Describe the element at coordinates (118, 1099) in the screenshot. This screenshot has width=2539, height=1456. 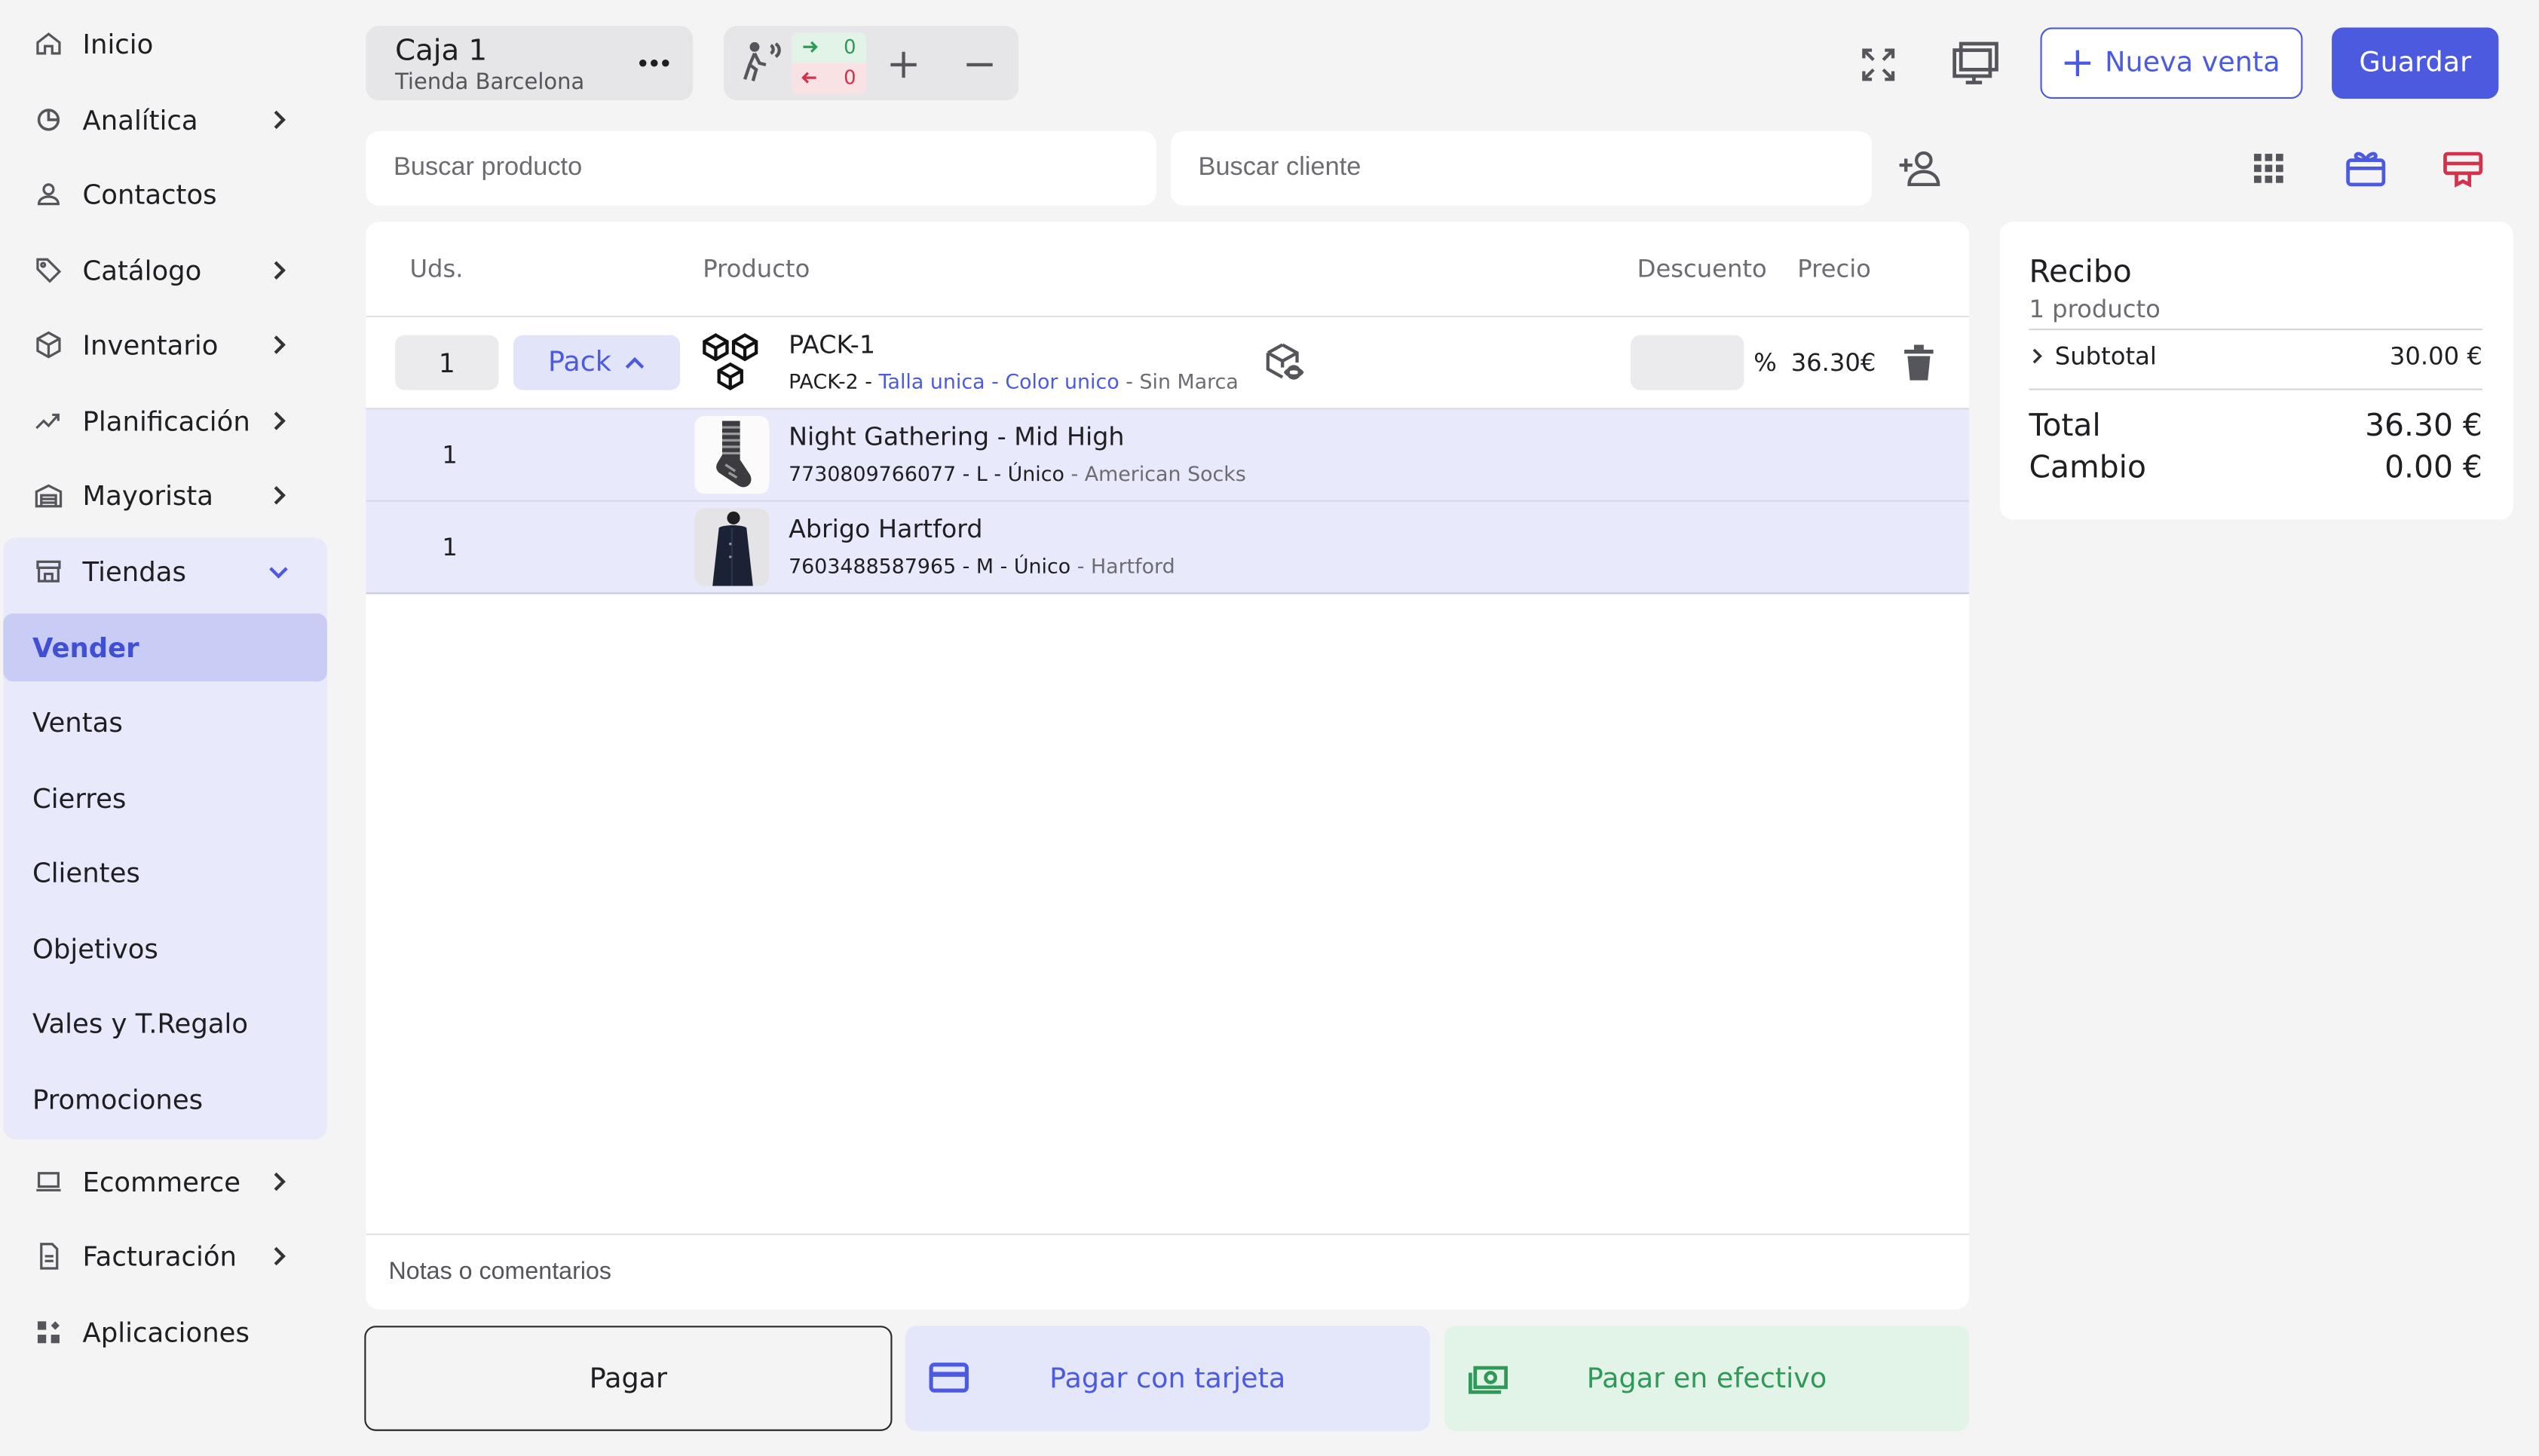
I see `sidebar-sub-label: Promociones` at that location.